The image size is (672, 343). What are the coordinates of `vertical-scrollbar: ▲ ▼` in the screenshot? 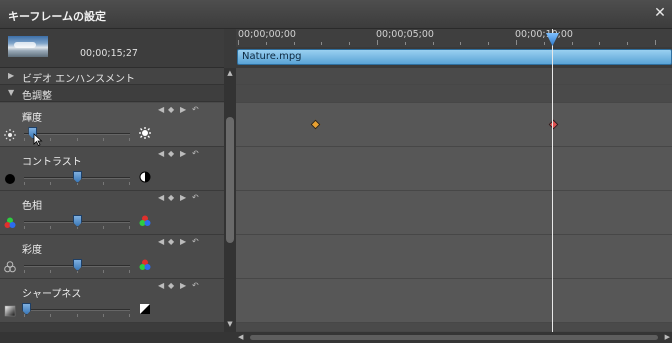 It's located at (230, 200).